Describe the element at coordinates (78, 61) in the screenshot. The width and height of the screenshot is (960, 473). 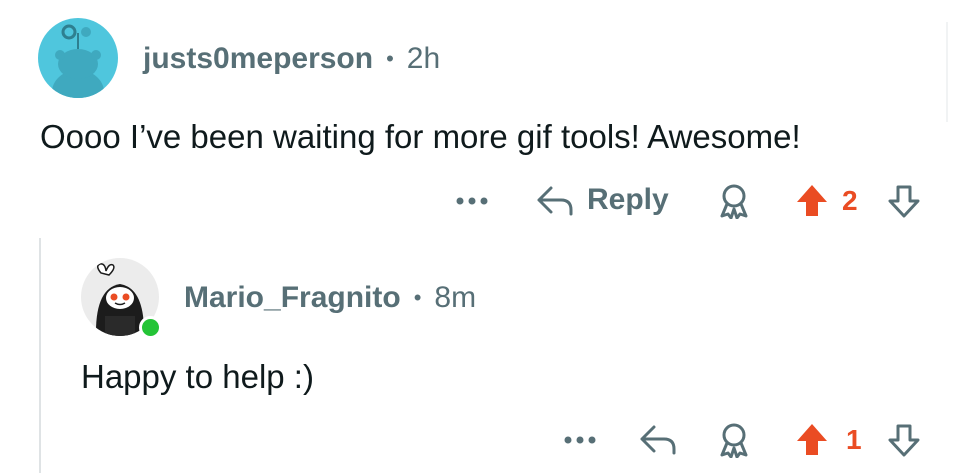
I see `snoo-avatar-icon` at that location.